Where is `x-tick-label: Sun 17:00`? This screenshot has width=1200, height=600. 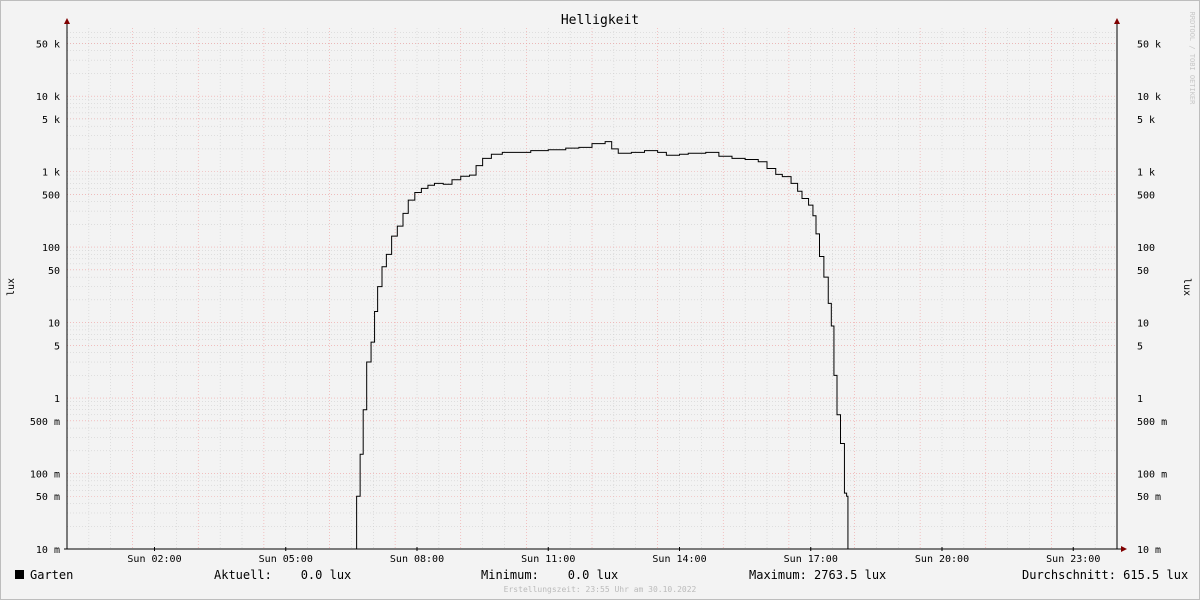 x-tick-label: Sun 17:00 is located at coordinates (811, 559).